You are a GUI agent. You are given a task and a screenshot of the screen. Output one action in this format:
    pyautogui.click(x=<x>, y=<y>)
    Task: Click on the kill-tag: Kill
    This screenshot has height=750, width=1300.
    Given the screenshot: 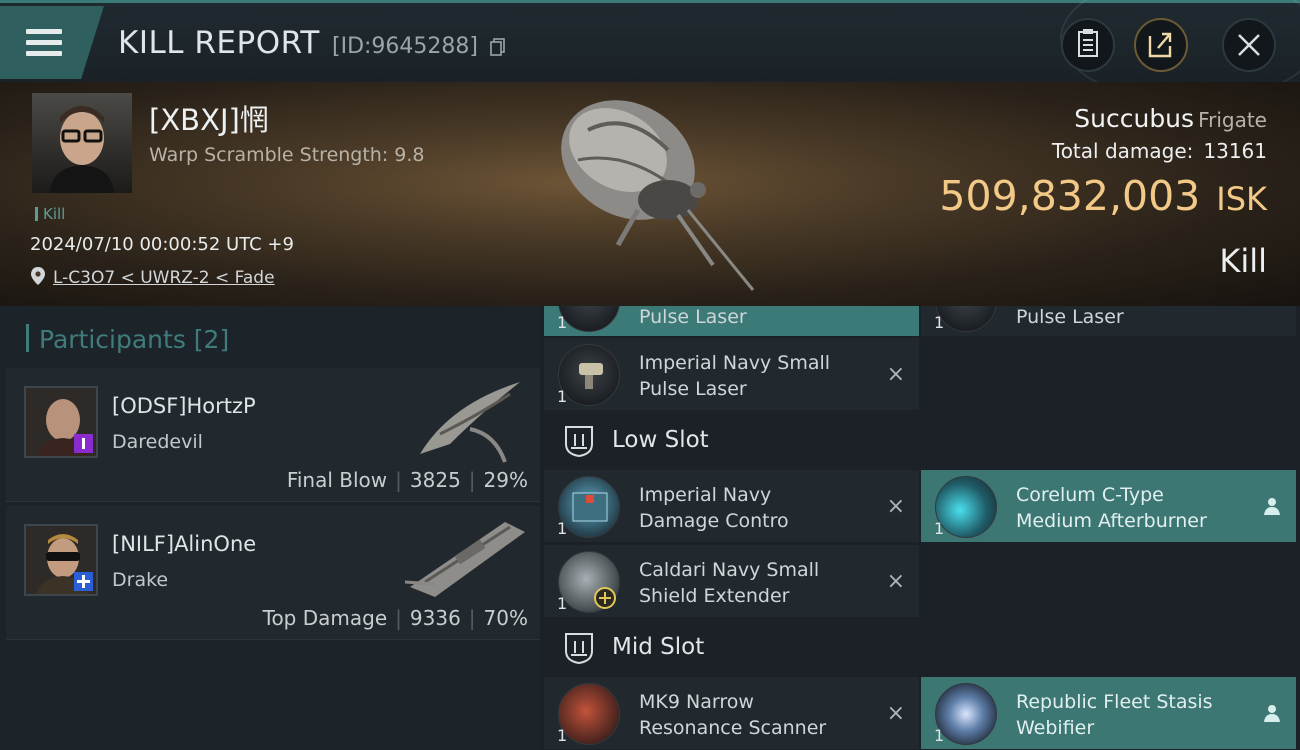 What is the action you would take?
    pyautogui.click(x=50, y=214)
    